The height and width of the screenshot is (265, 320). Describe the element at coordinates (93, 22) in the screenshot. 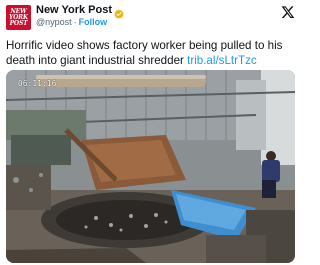

I see `follow-button: Follow` at that location.